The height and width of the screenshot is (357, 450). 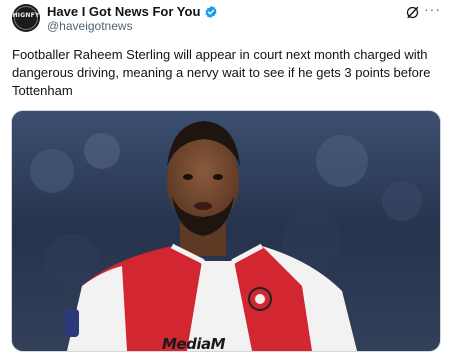 I want to click on more-options-icon: ···, so click(x=432, y=9).